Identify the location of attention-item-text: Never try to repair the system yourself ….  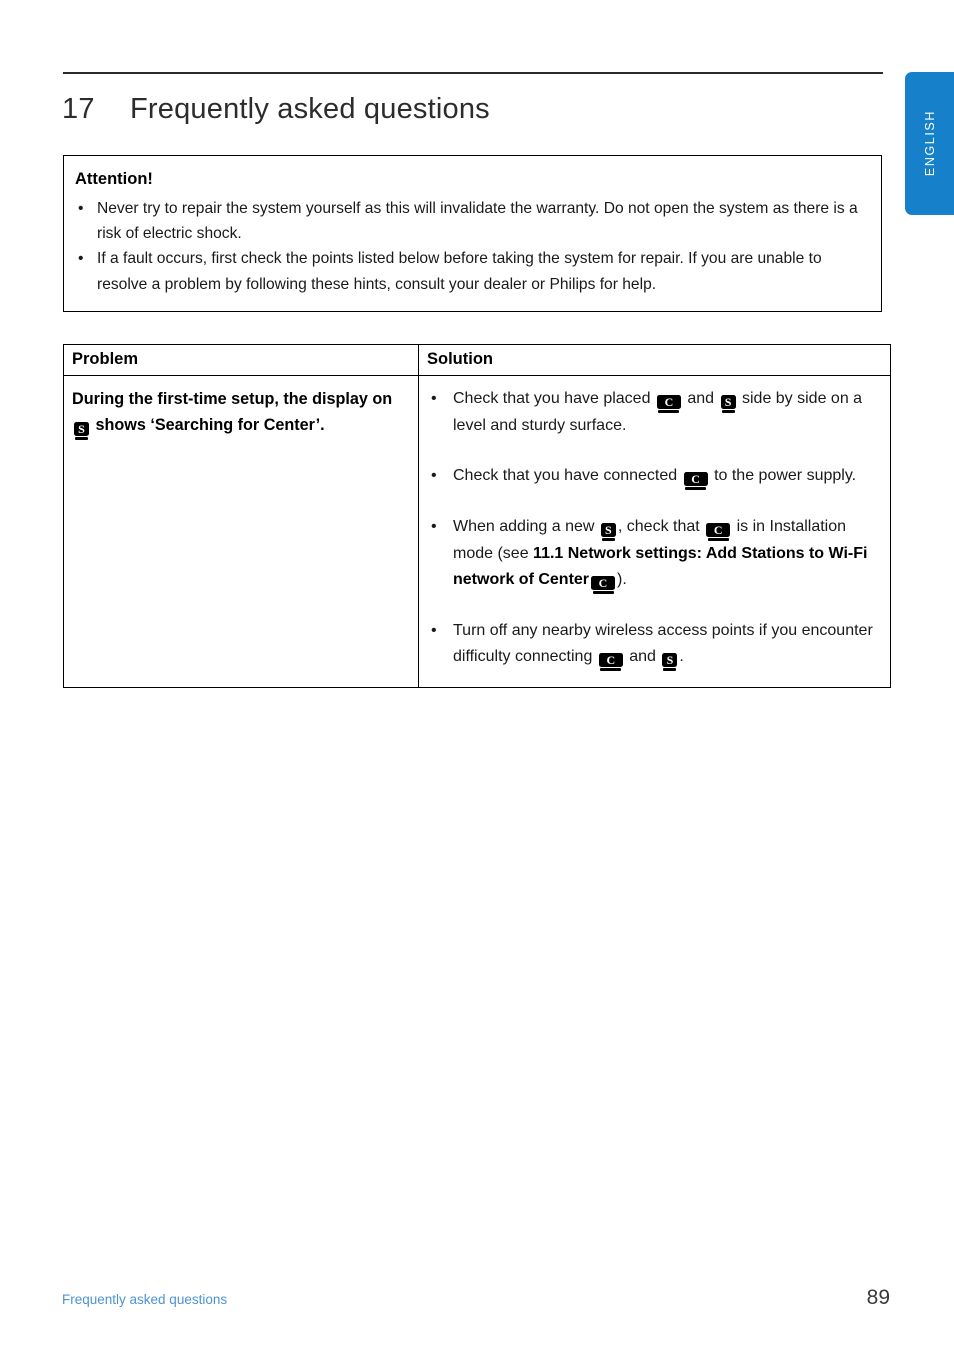
(477, 221).